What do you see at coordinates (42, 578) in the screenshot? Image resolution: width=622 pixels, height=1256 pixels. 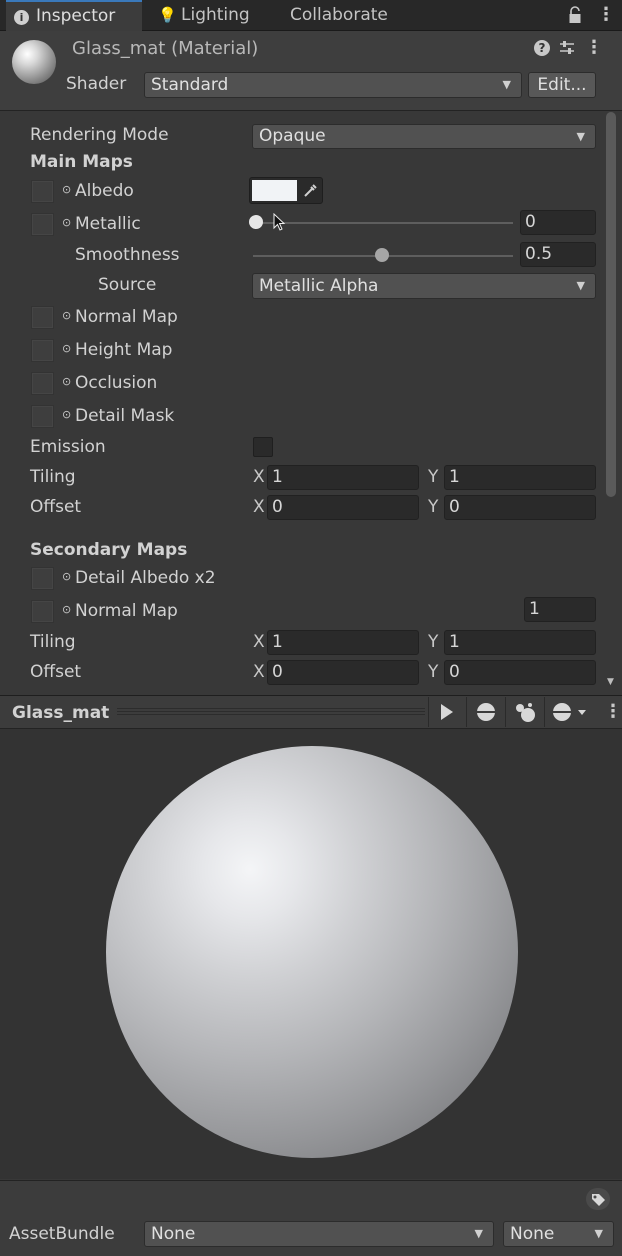 I see `detail-albedo-texture-slot` at bounding box center [42, 578].